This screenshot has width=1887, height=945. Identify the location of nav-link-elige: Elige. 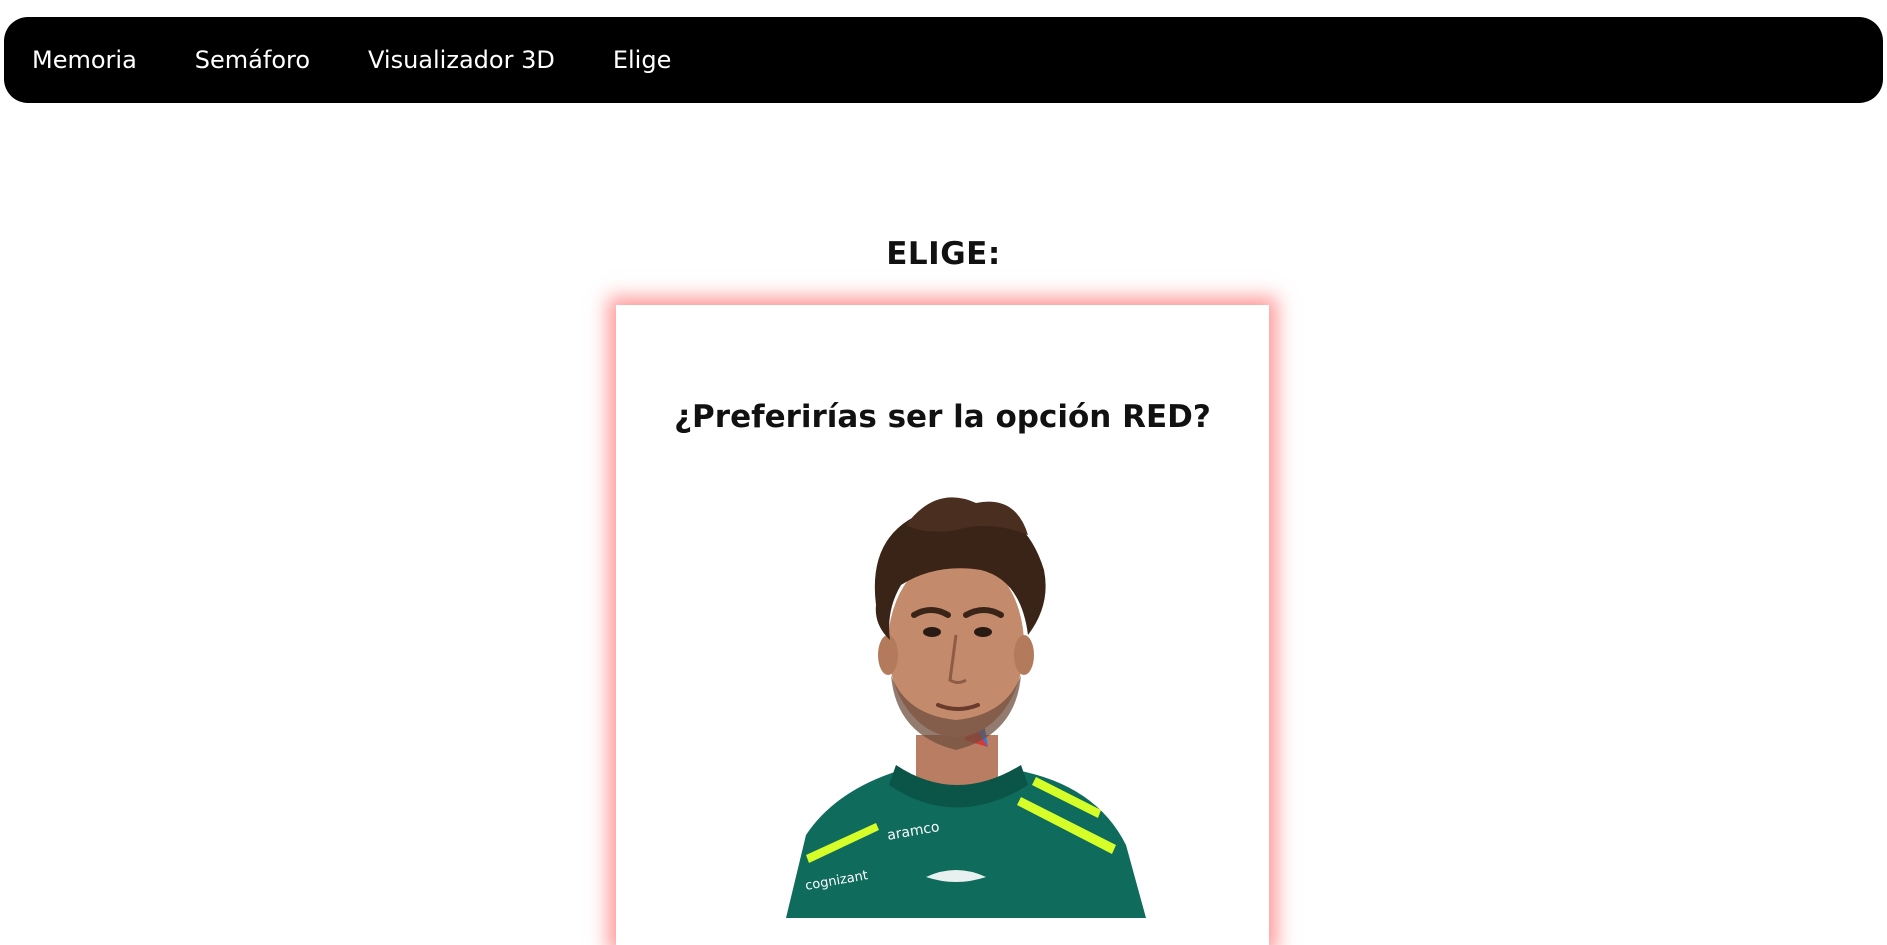
(642, 60).